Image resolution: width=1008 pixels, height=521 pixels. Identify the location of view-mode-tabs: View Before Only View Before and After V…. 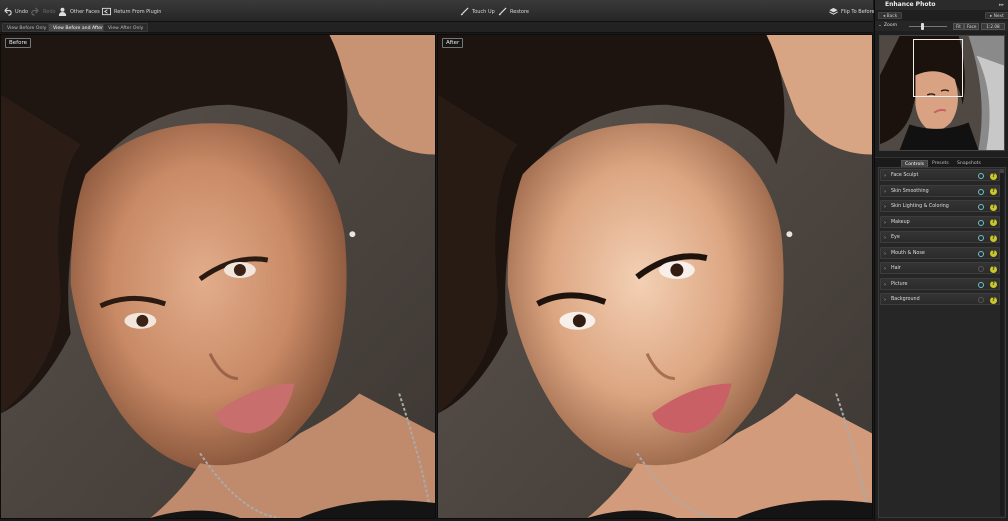
(436, 27).